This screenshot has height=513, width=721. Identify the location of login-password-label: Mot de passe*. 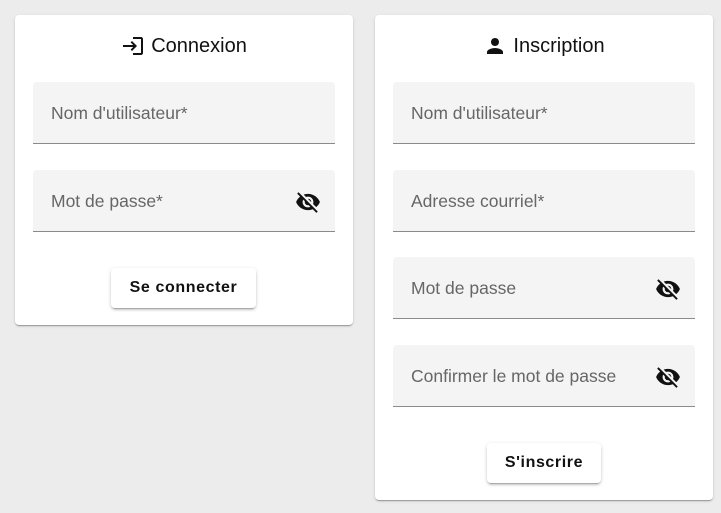
(107, 201).